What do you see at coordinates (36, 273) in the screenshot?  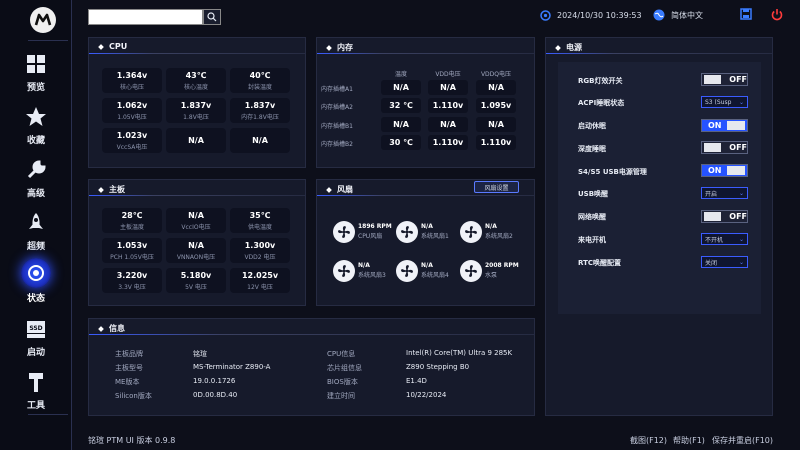 I see `status-eye-icon` at bounding box center [36, 273].